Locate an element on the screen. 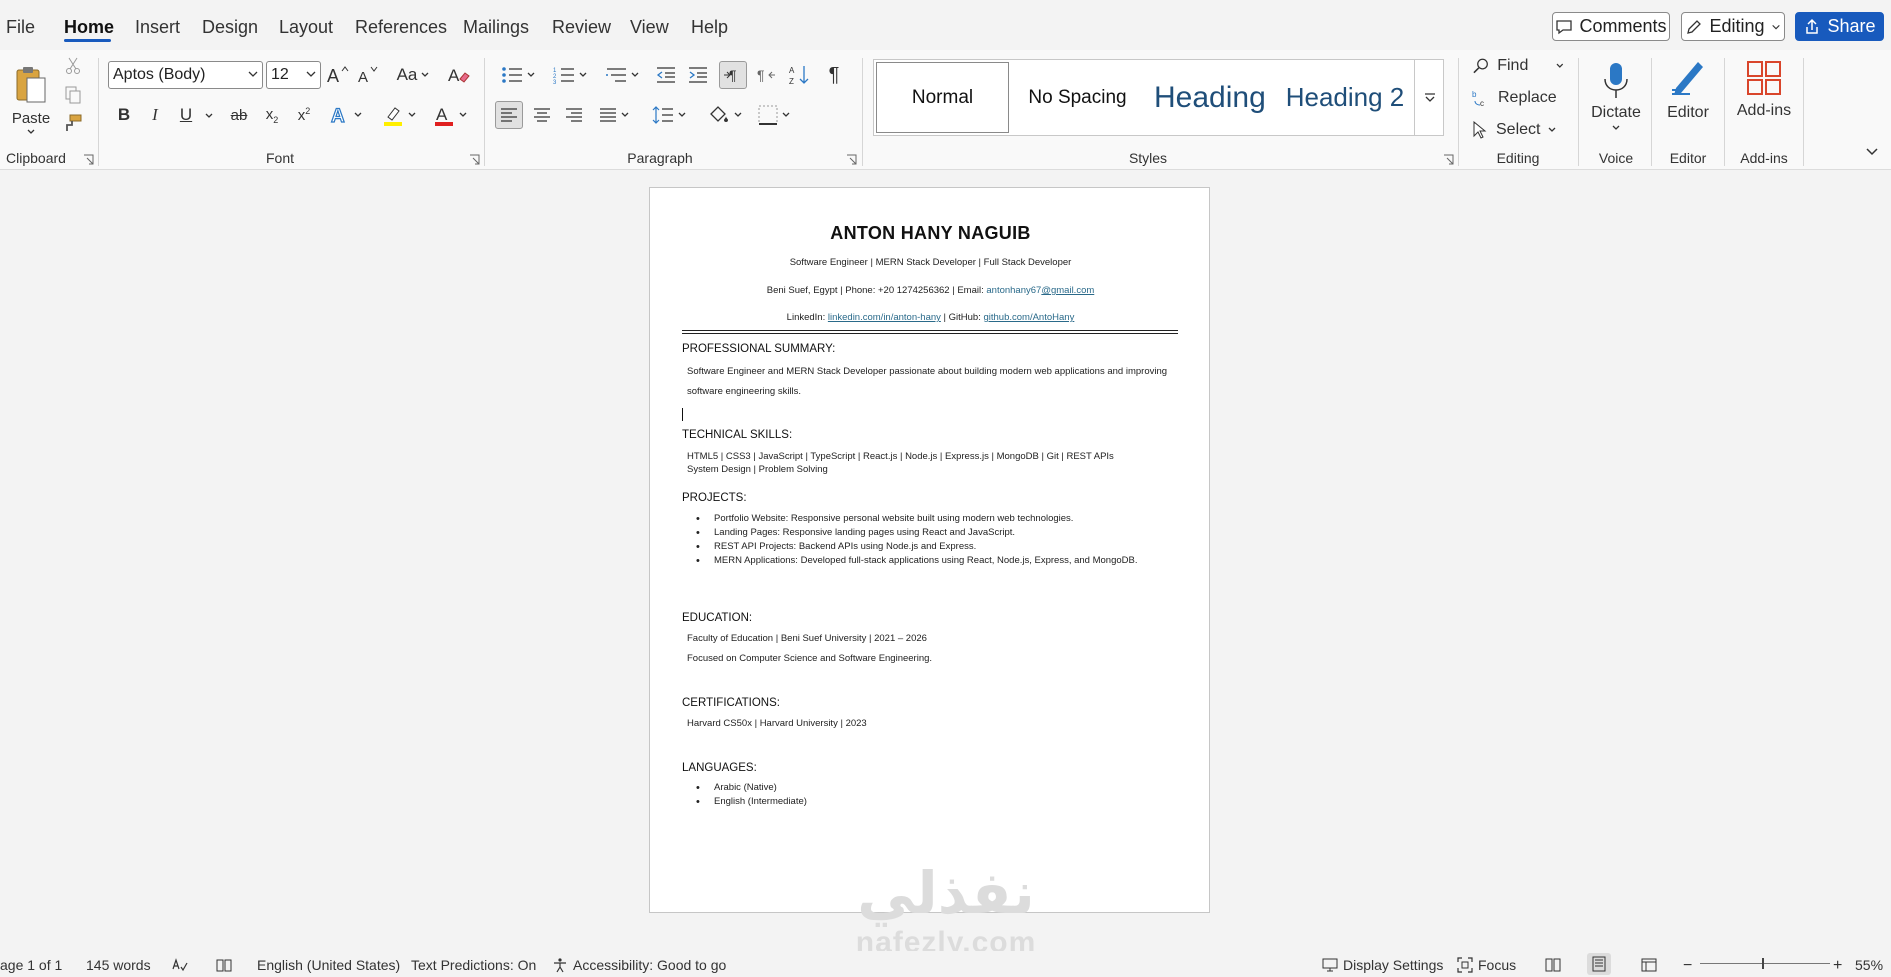 The width and height of the screenshot is (1891, 977). menu-file: File is located at coordinates (20, 27).